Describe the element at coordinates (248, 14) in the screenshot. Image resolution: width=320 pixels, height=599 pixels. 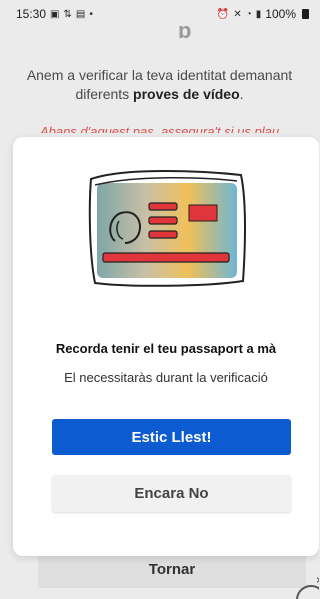
I see `wifi-icon: ◔` at that location.